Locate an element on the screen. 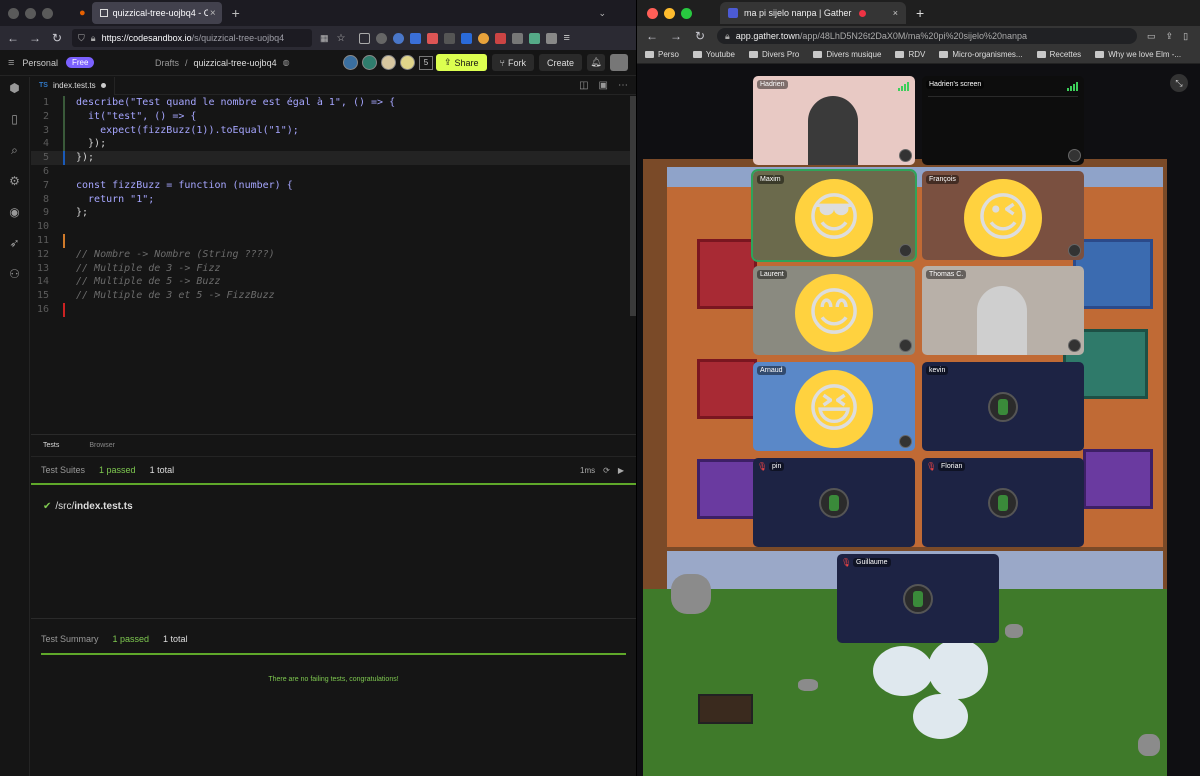 This screenshot has height=776, width=1200. run-play-icon: ▶ is located at coordinates (621, 470).